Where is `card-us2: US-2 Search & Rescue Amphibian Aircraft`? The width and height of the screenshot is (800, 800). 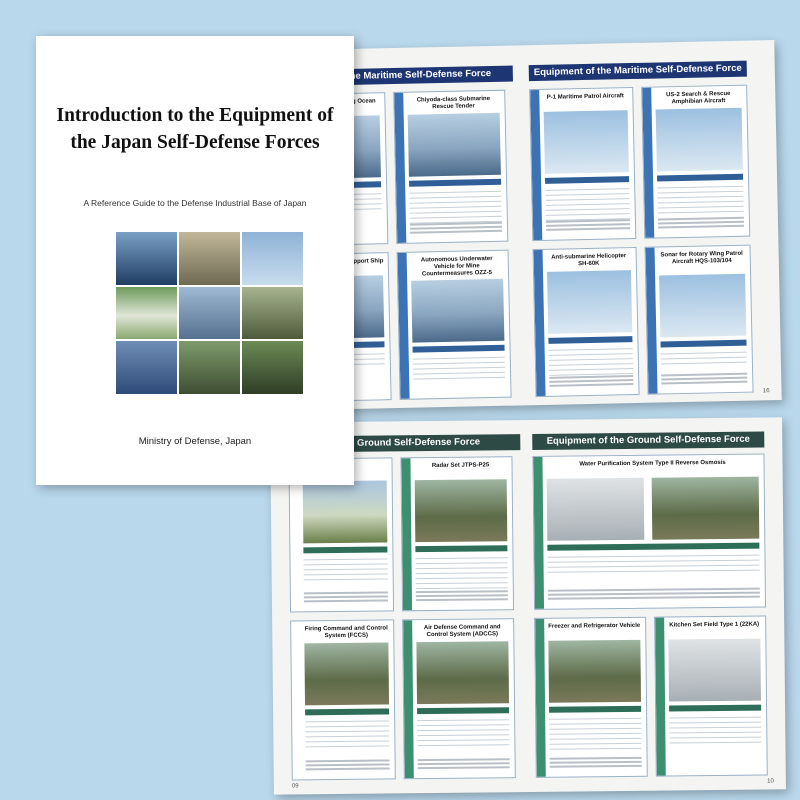
card-us2: US-2 Search & Rescue Amphibian Aircraft is located at coordinates (696, 161).